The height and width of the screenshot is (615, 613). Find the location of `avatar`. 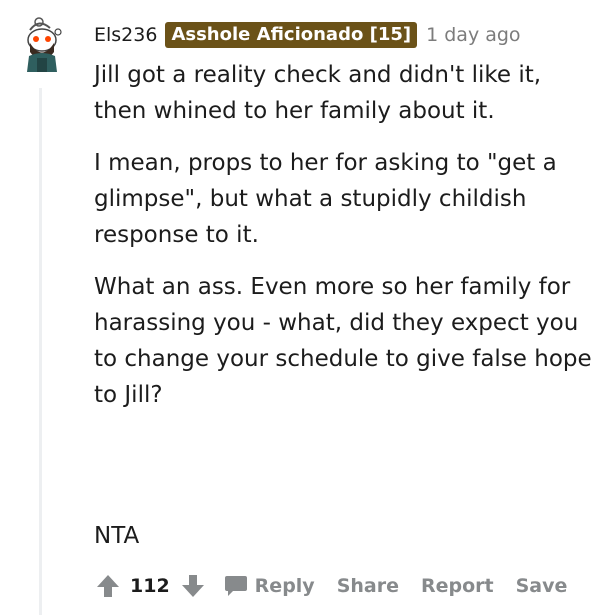

avatar is located at coordinates (44, 44).